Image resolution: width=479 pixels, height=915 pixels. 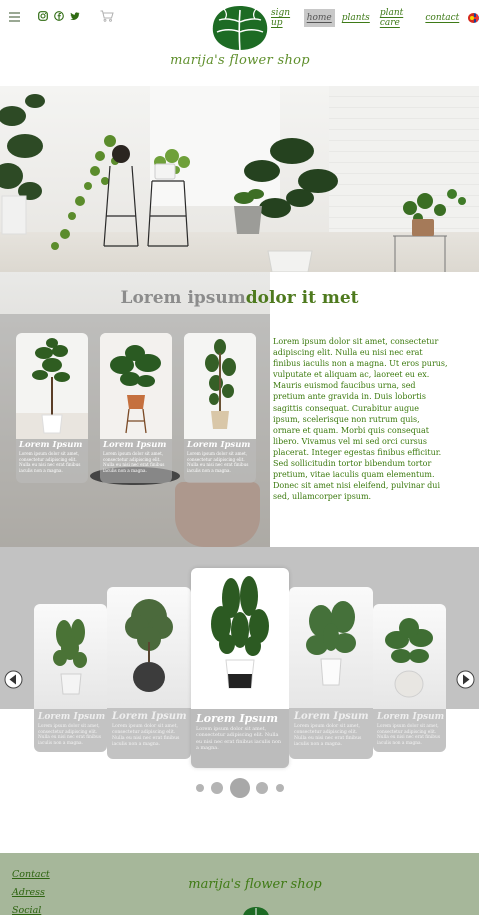 What do you see at coordinates (465, 679) in the screenshot?
I see `carousel-next-button` at bounding box center [465, 679].